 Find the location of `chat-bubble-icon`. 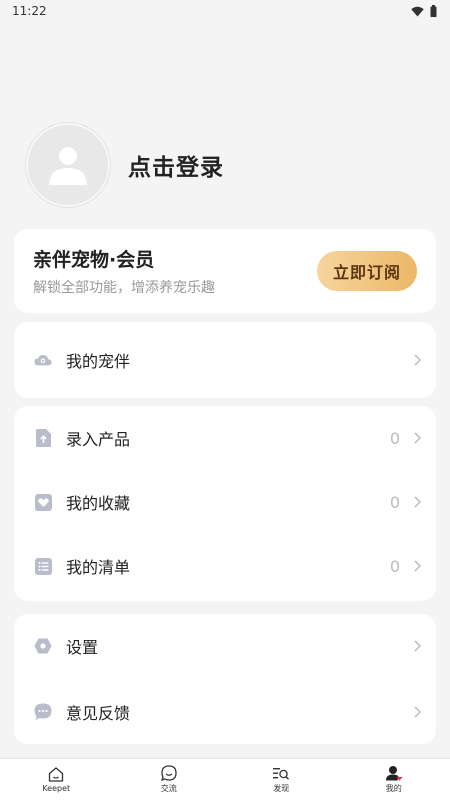

chat-bubble-icon is located at coordinates (43, 712).